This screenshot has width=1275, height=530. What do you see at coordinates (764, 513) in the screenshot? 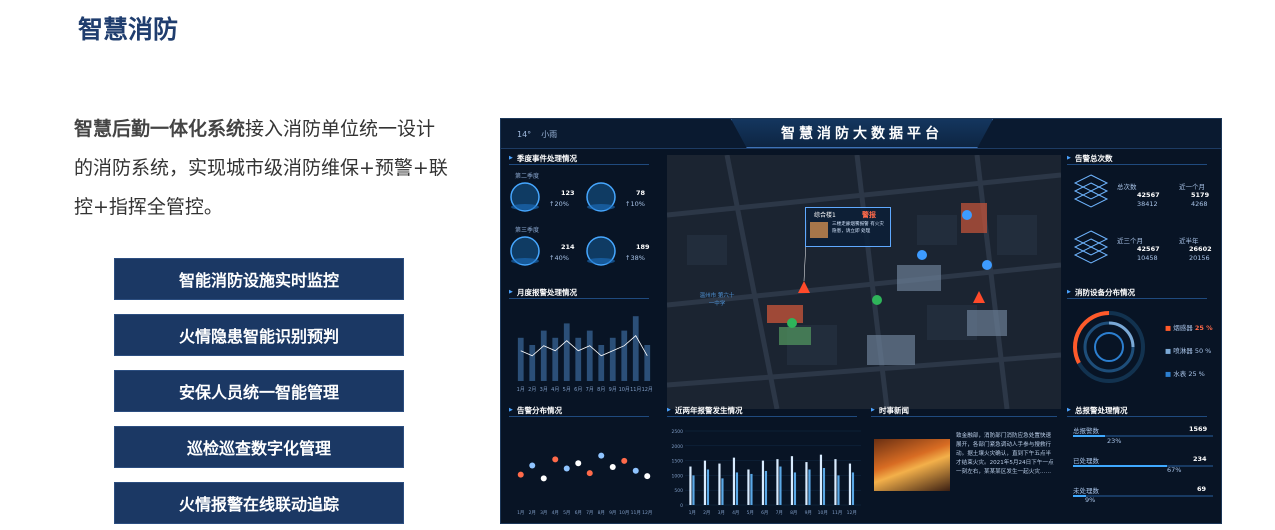
I see `tick-label: 6月` at bounding box center [764, 513].